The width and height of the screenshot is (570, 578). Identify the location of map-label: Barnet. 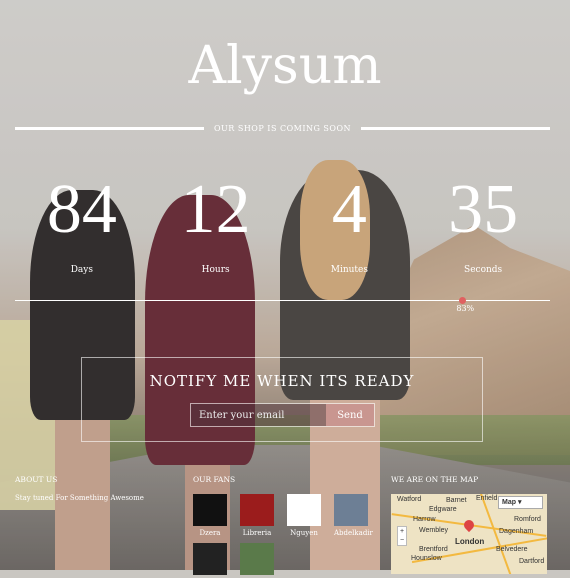
(456, 500).